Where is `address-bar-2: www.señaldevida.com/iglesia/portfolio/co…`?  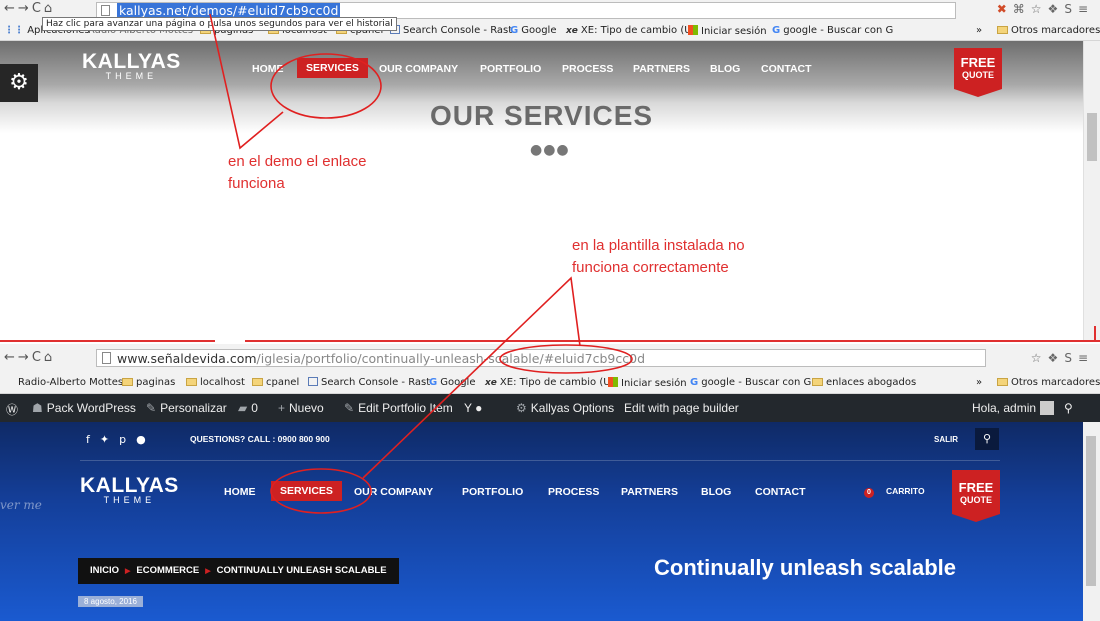 address-bar-2: www.señaldevida.com/iglesia/portfolio/co… is located at coordinates (541, 358).